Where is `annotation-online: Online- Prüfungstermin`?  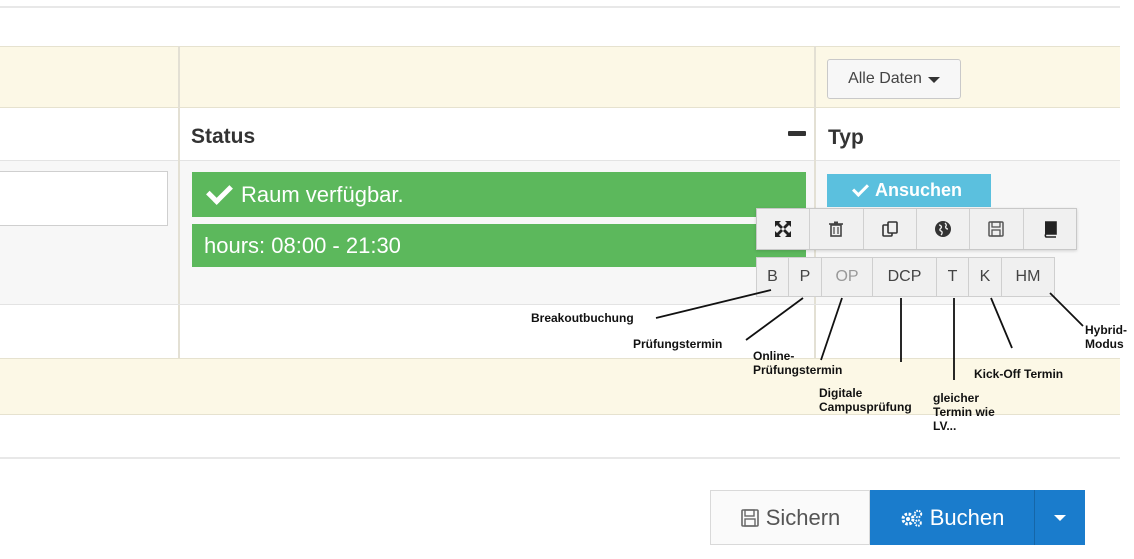
annotation-online: Online- Prüfungstermin is located at coordinates (797, 363).